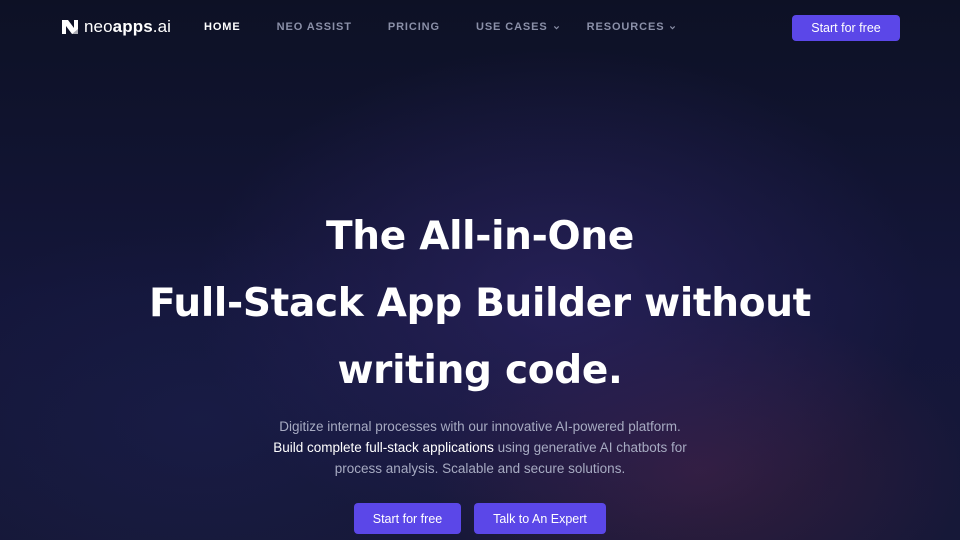 This screenshot has height=540, width=960. Describe the element at coordinates (407, 518) in the screenshot. I see `start-for-free-button: Start for free` at that location.